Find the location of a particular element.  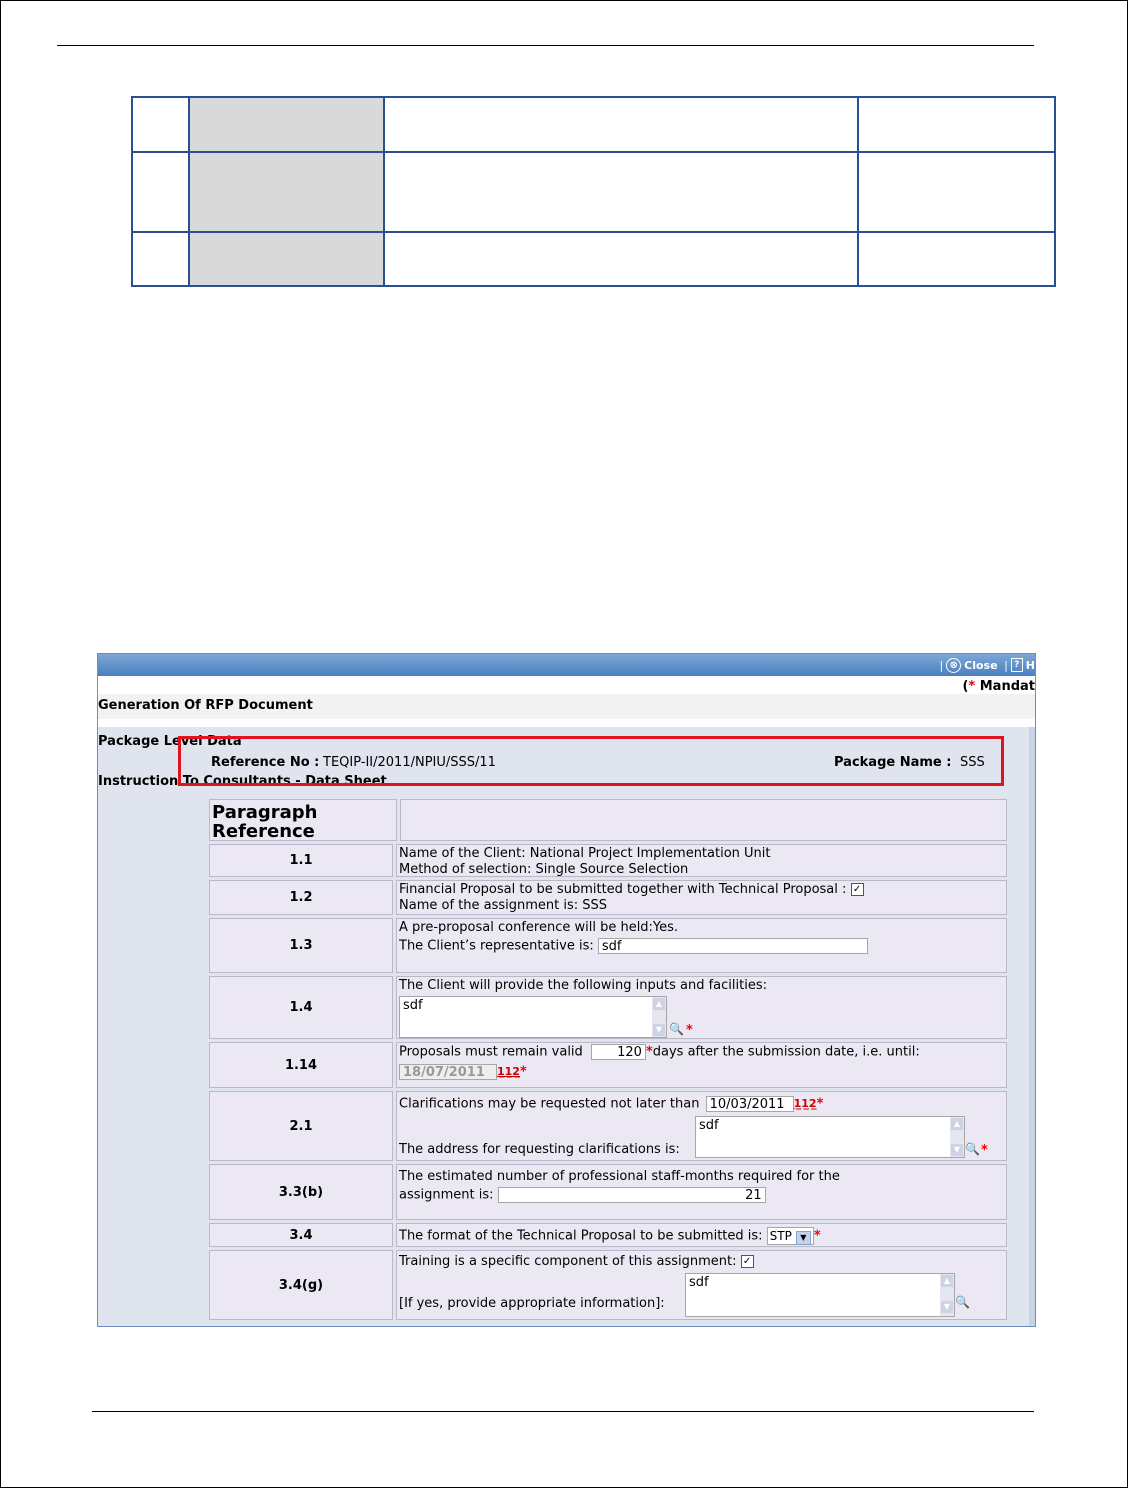

footer-rule is located at coordinates (563, 1411).